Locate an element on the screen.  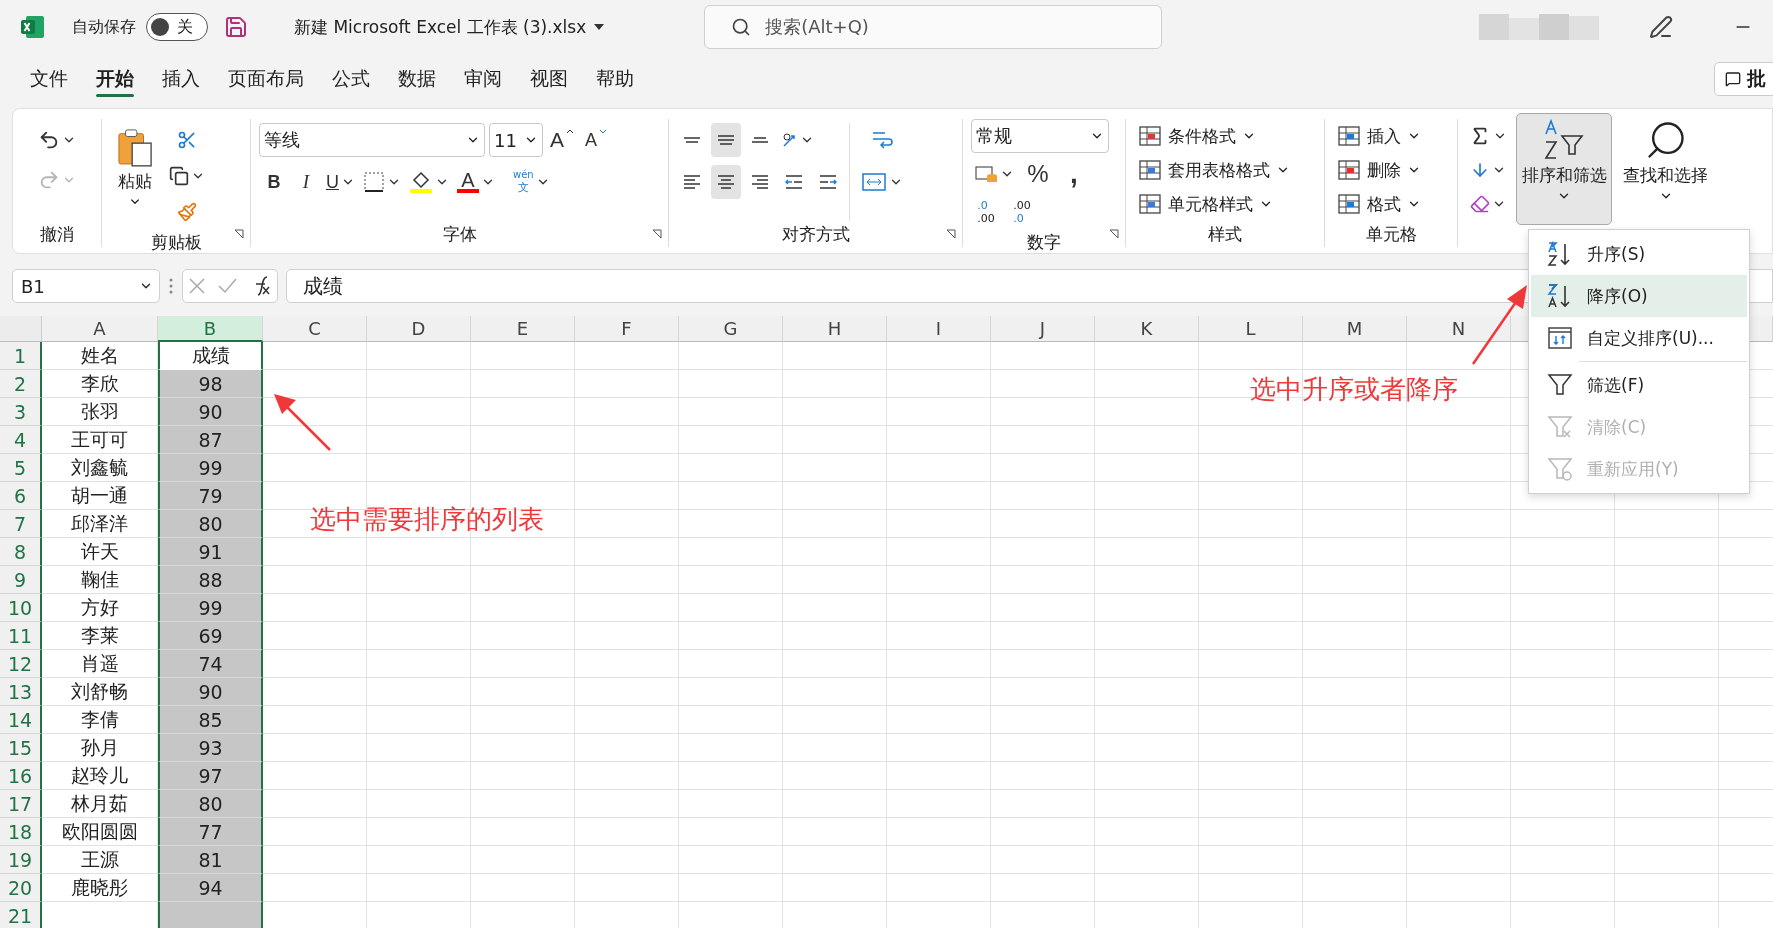
table-cell: 90 is located at coordinates (210, 412).